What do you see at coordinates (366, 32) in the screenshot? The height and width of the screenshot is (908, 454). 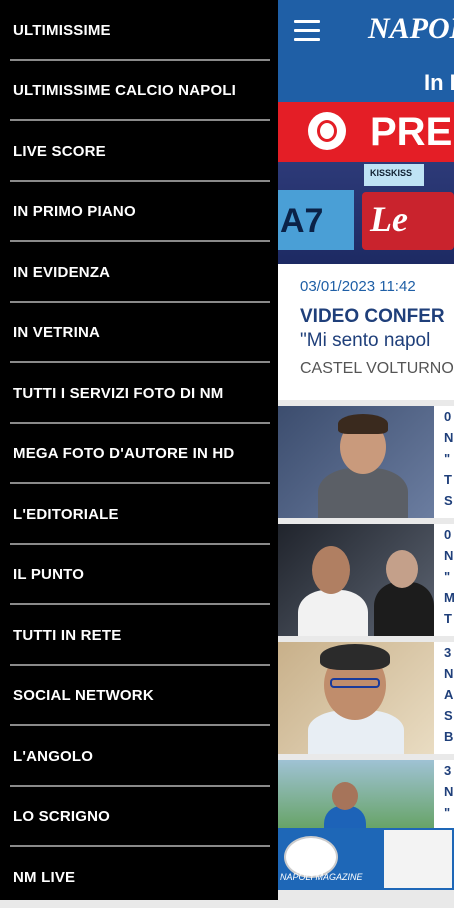 I see `app-top-bar: NAPOL` at bounding box center [366, 32].